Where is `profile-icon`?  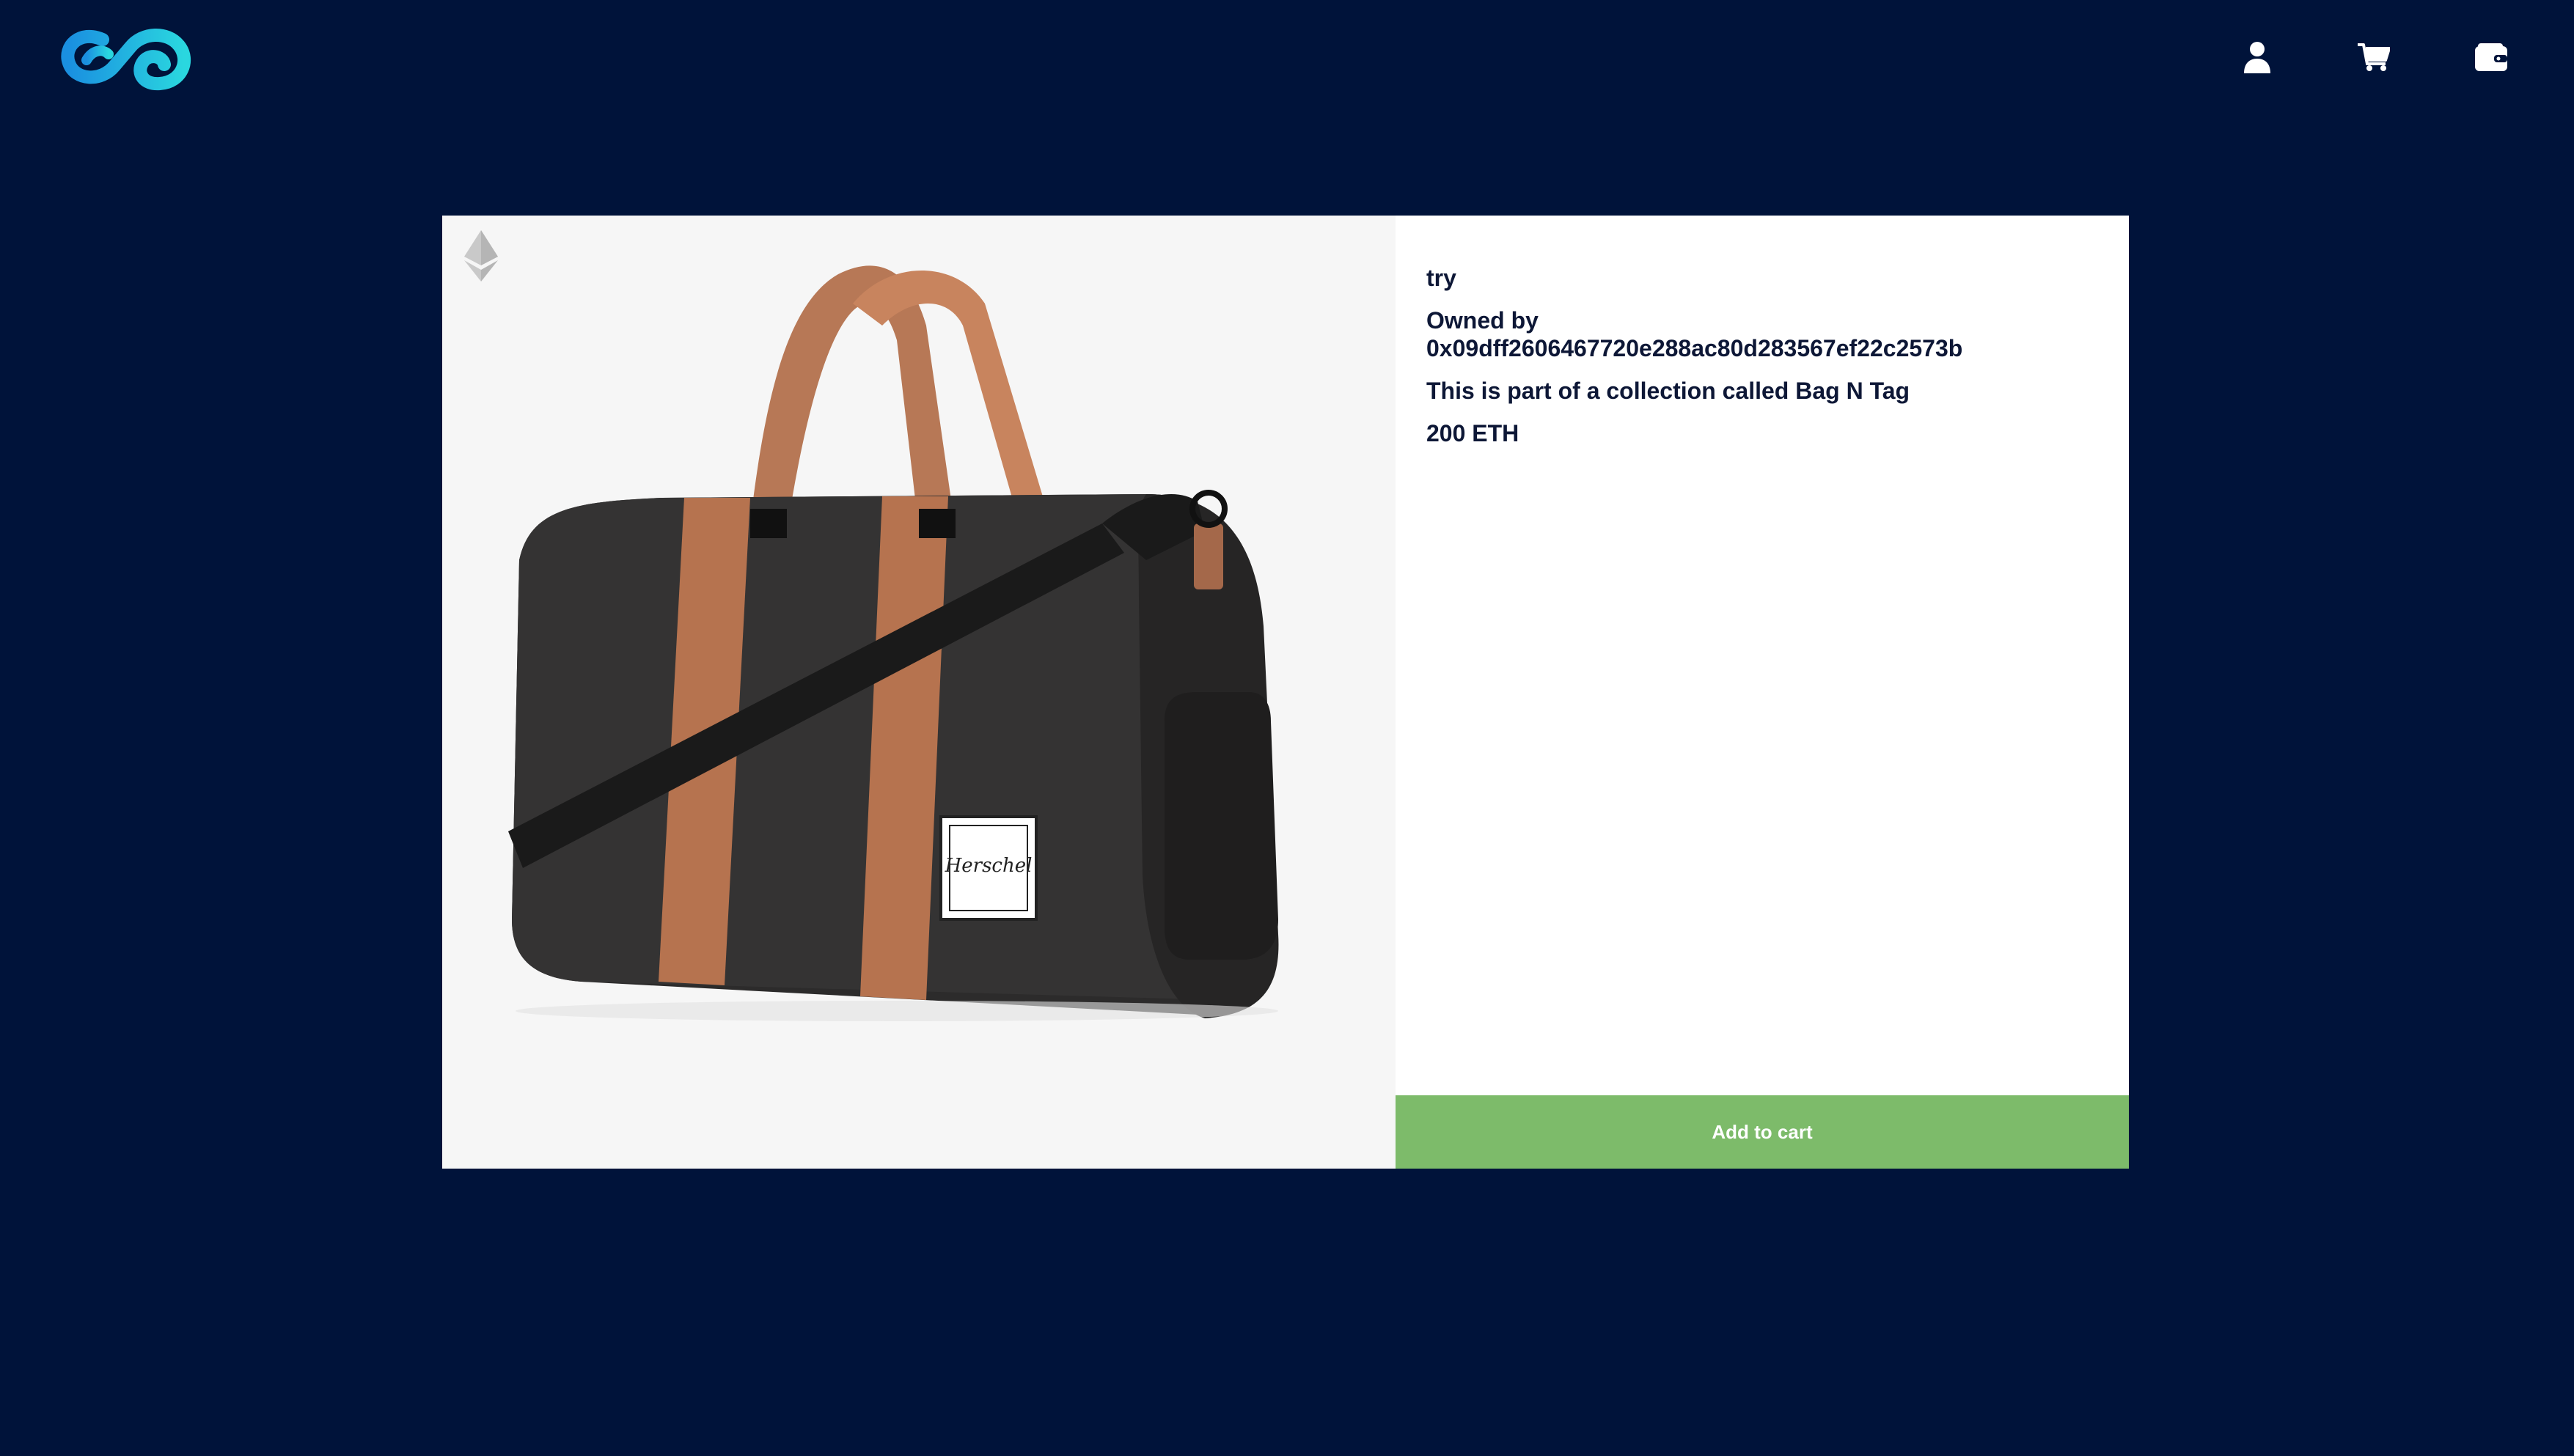
profile-icon is located at coordinates (2257, 57).